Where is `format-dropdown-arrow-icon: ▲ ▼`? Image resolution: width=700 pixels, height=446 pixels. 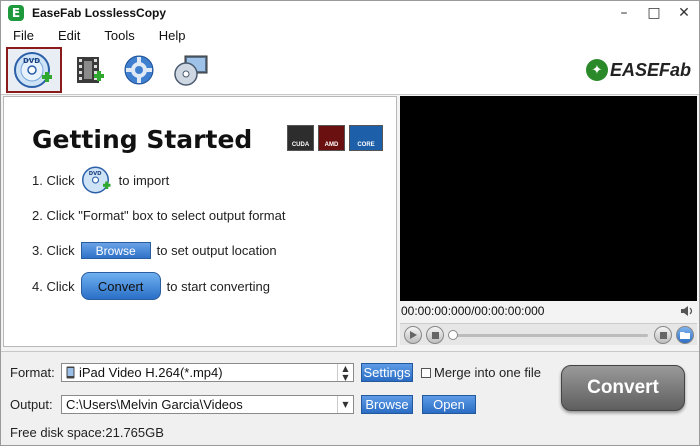 format-dropdown-arrow-icon: ▲ ▼ is located at coordinates (345, 373).